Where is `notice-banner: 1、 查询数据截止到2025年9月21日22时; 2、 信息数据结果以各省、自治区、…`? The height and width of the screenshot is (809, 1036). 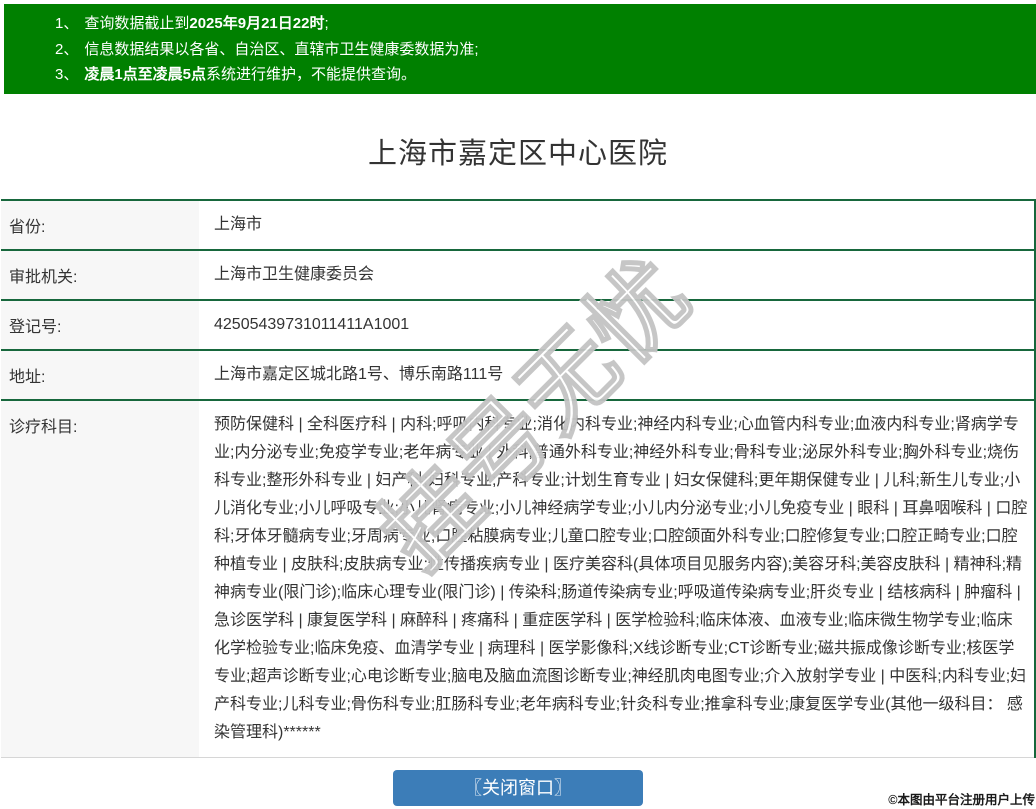 notice-banner: 1、 查询数据截止到2025年9月21日22时; 2、 信息数据结果以各省、自治区、… is located at coordinates (520, 49).